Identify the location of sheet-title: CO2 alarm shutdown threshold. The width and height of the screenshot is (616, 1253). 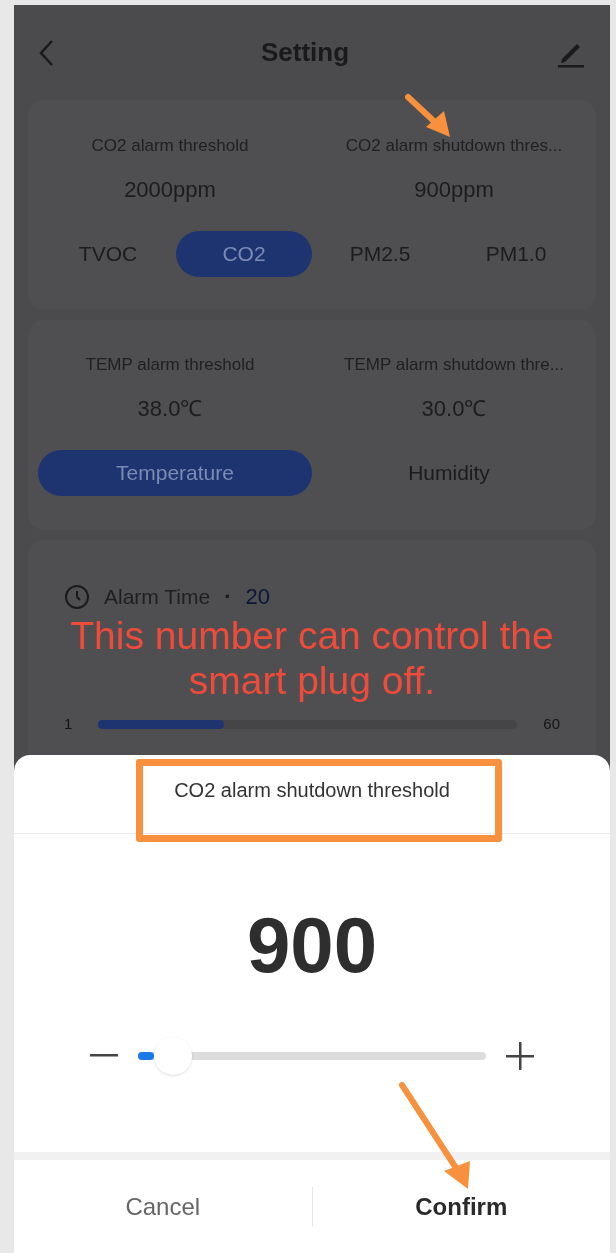
(312, 790).